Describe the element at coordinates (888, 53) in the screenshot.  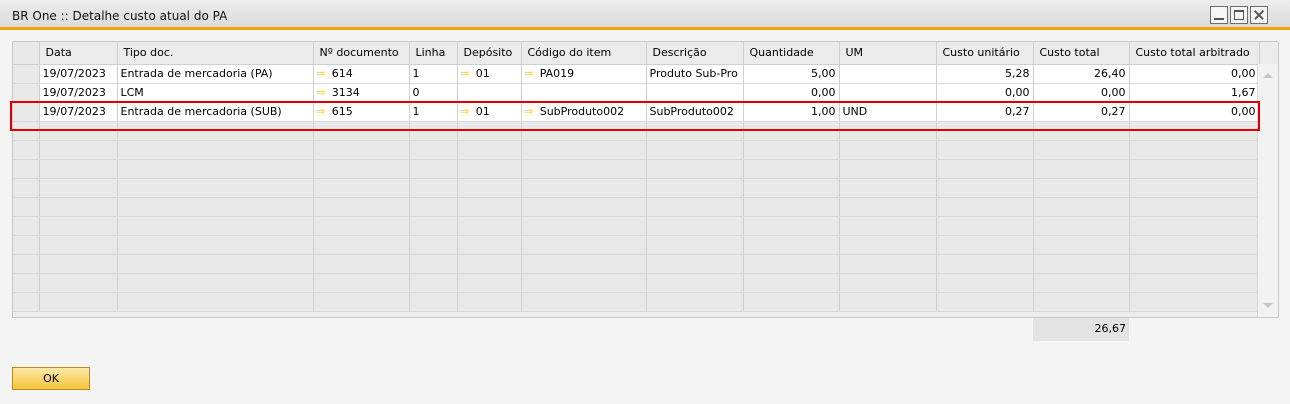
I see `column-header-um: UM` at that location.